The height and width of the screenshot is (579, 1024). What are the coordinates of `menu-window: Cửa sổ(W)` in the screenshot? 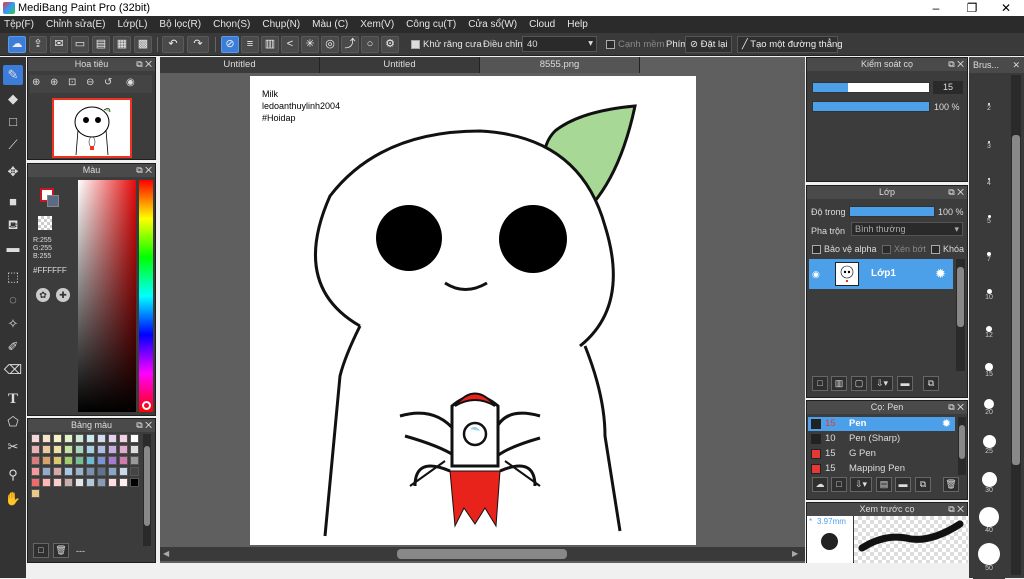 It's located at (492, 24).